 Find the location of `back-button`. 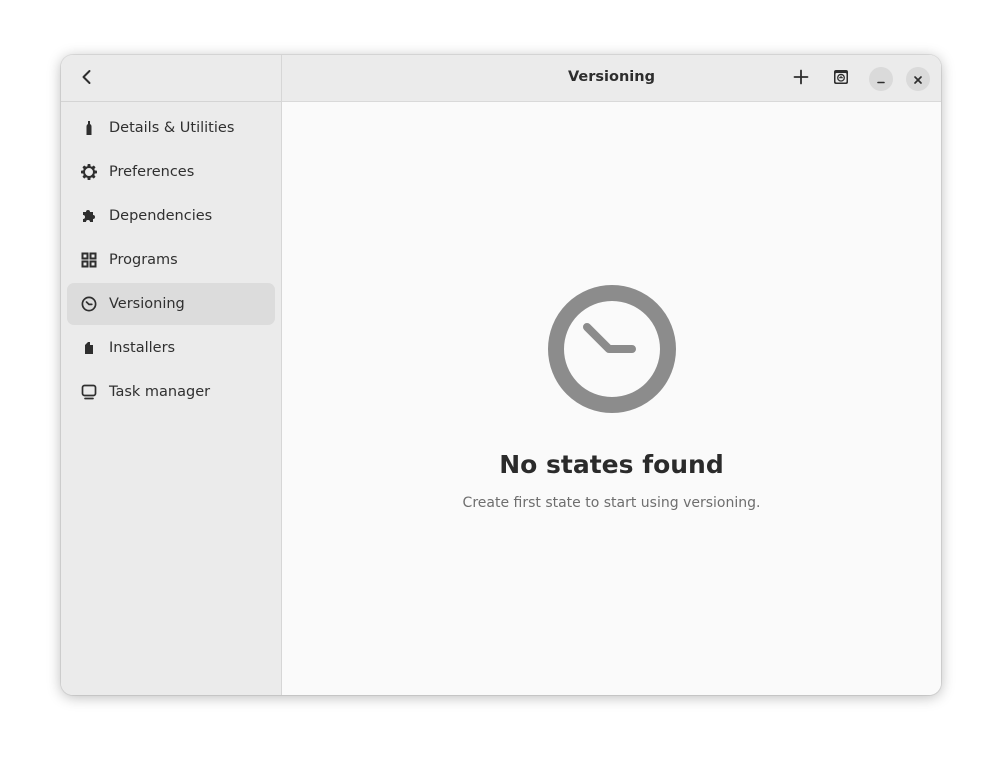

back-button is located at coordinates (87, 79).